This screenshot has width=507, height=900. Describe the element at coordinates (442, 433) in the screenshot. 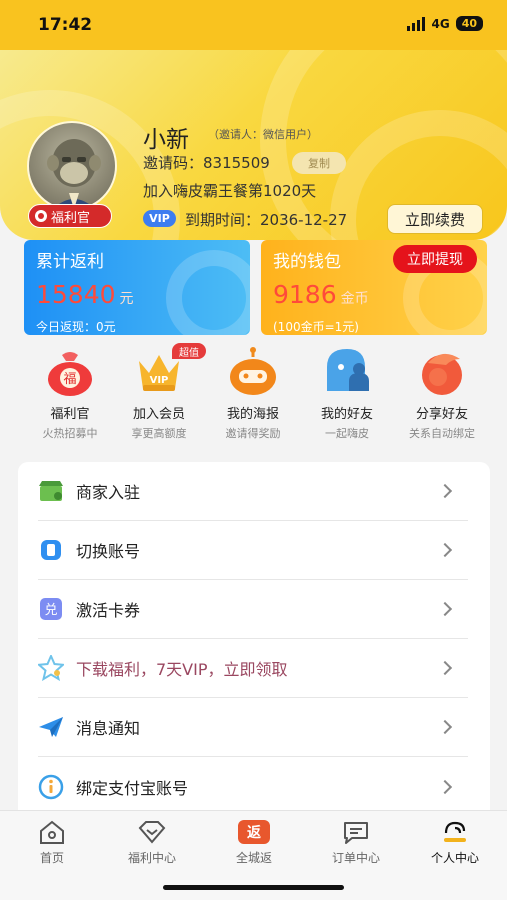

I see `quick-sub: 关系自动绑定` at that location.